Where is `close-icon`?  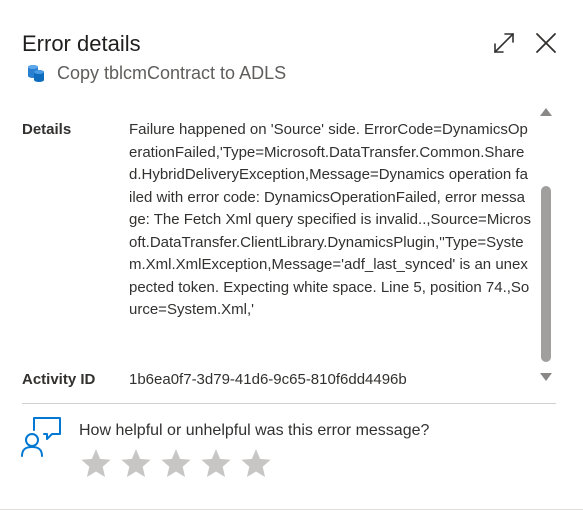
close-icon is located at coordinates (546, 43).